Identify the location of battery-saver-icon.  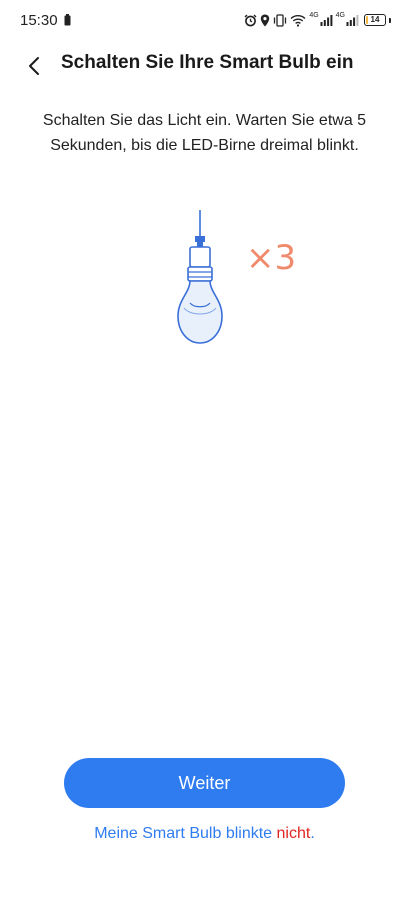
(67, 20).